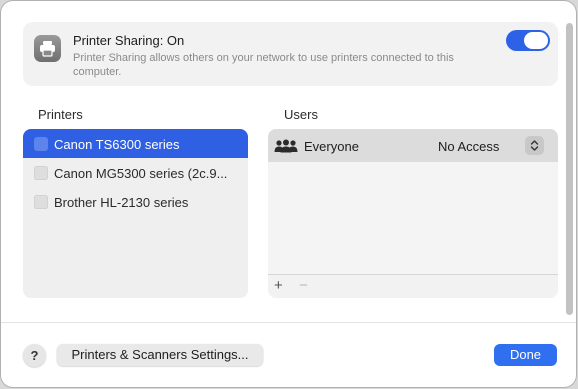 The image size is (578, 389). Describe the element at coordinates (60, 114) in the screenshot. I see `printers-heading: Printers` at that location.